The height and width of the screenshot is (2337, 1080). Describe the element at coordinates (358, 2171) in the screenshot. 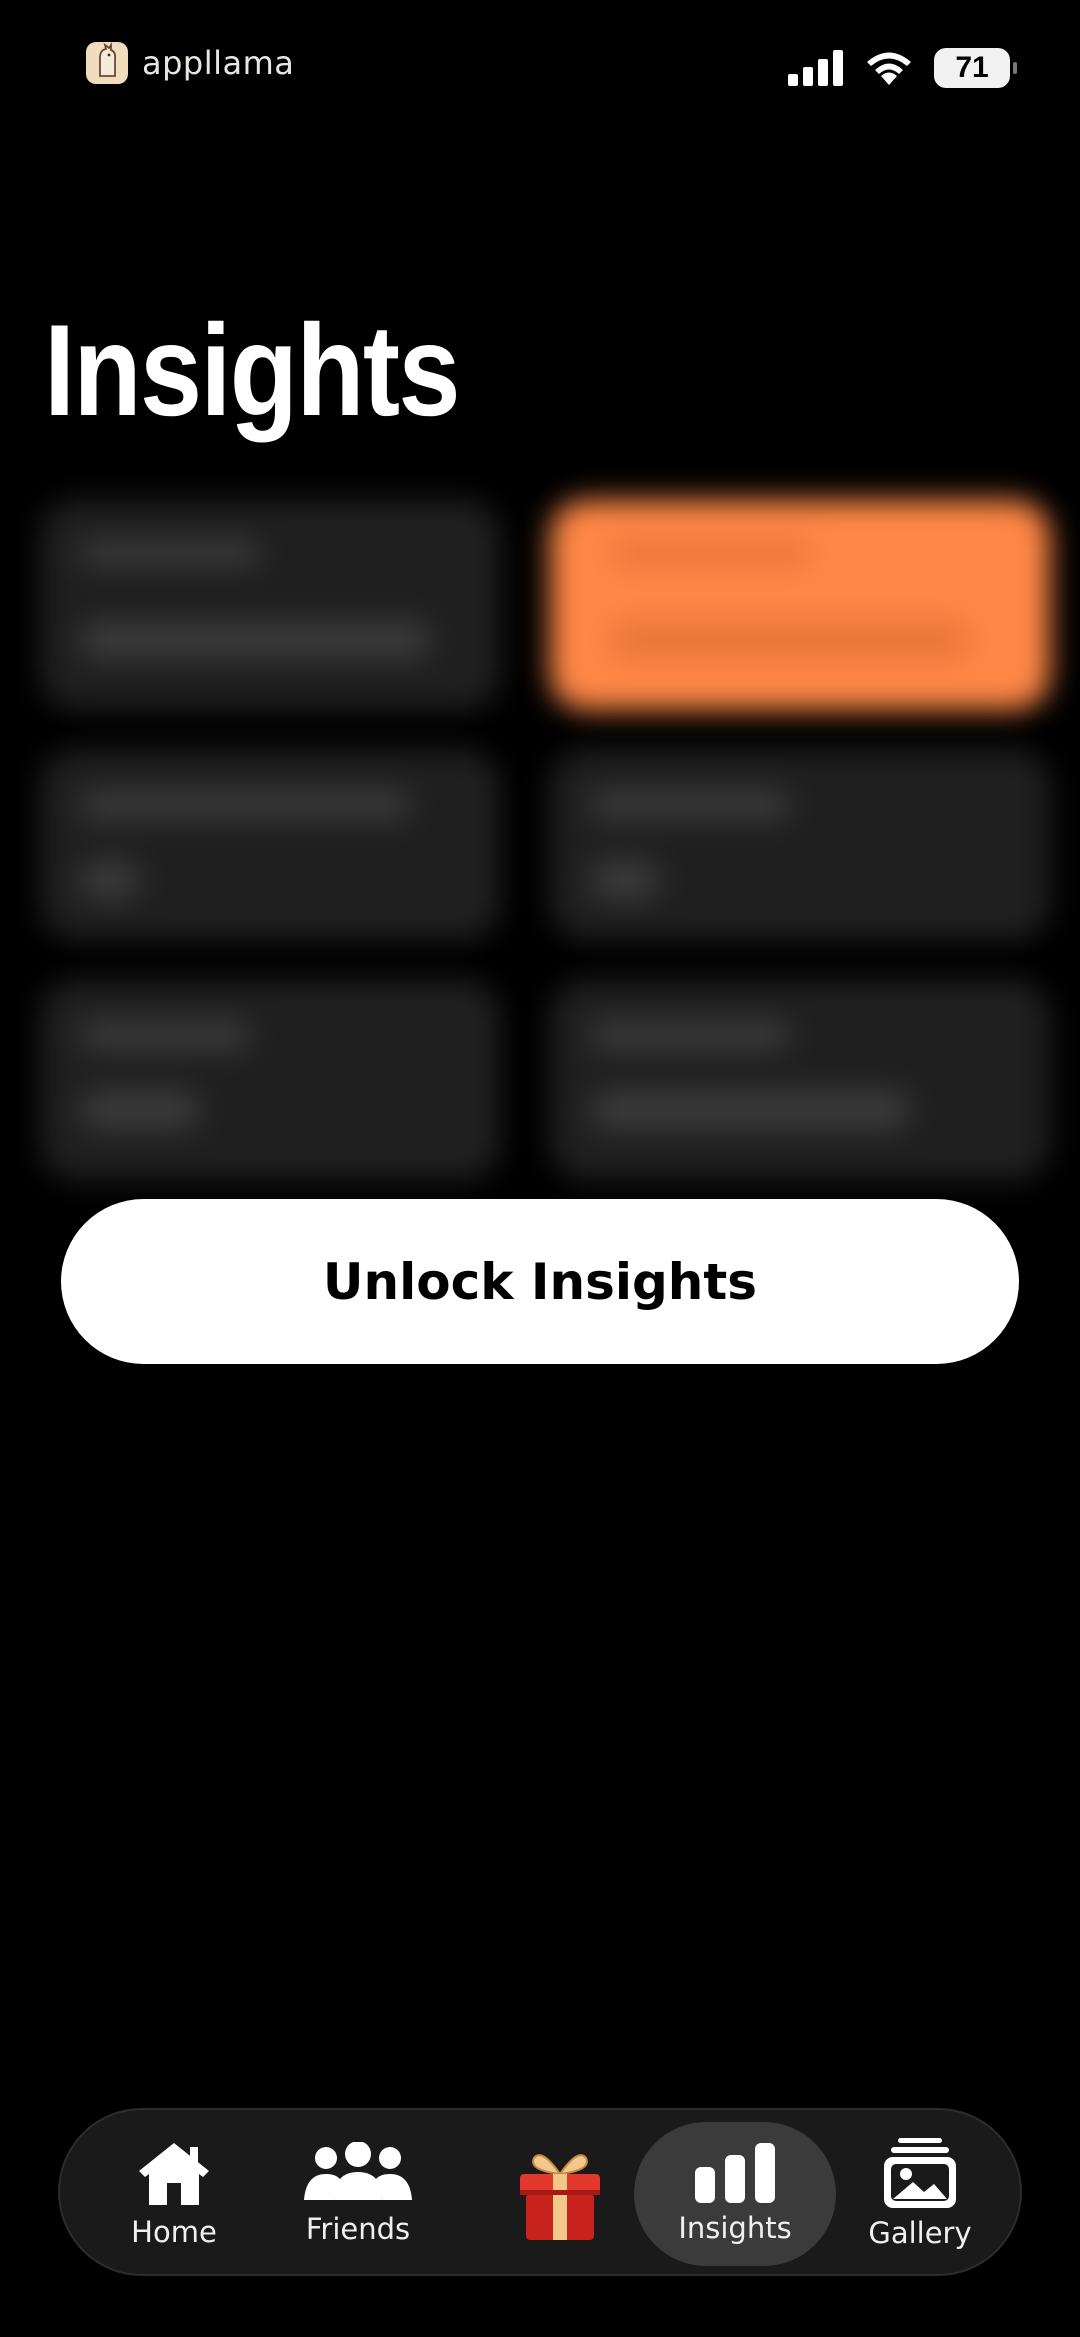

I see `friends-icon` at that location.